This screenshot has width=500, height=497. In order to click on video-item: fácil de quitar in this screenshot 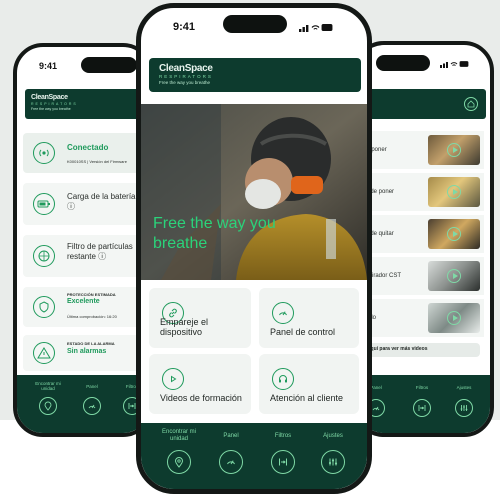, I will do `click(421, 234)`.